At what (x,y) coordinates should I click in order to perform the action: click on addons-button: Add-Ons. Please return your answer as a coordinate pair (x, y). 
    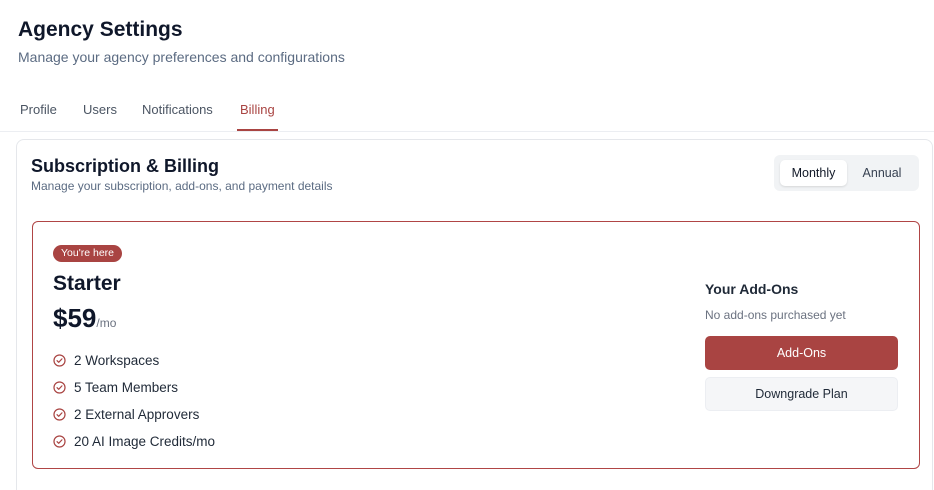
    Looking at the image, I should click on (801, 353).